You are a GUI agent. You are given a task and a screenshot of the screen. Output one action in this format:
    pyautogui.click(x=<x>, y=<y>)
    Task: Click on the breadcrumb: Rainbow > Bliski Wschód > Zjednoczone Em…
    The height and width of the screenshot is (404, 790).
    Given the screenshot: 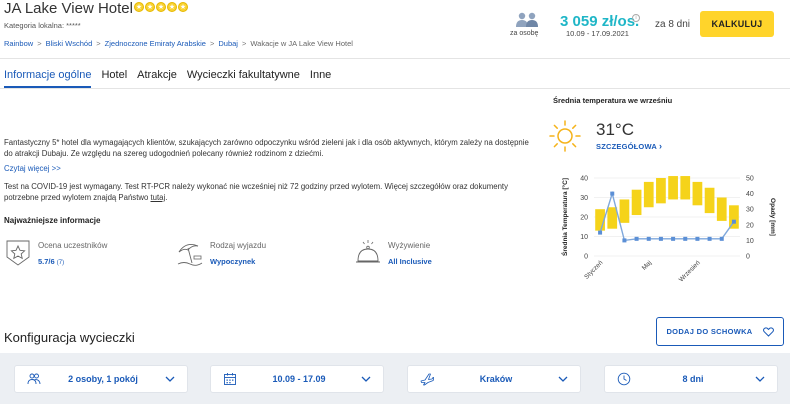 What is the action you would take?
    pyautogui.click(x=178, y=43)
    